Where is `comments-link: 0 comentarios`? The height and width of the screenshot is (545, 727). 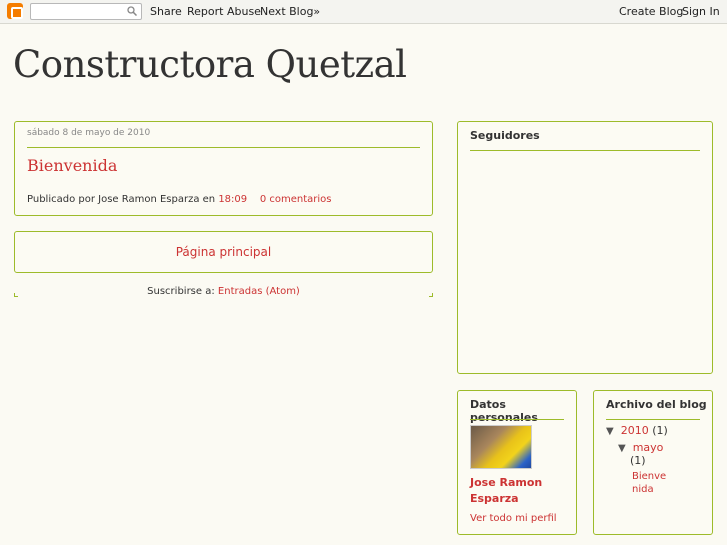
comments-link: 0 comentarios is located at coordinates (296, 199).